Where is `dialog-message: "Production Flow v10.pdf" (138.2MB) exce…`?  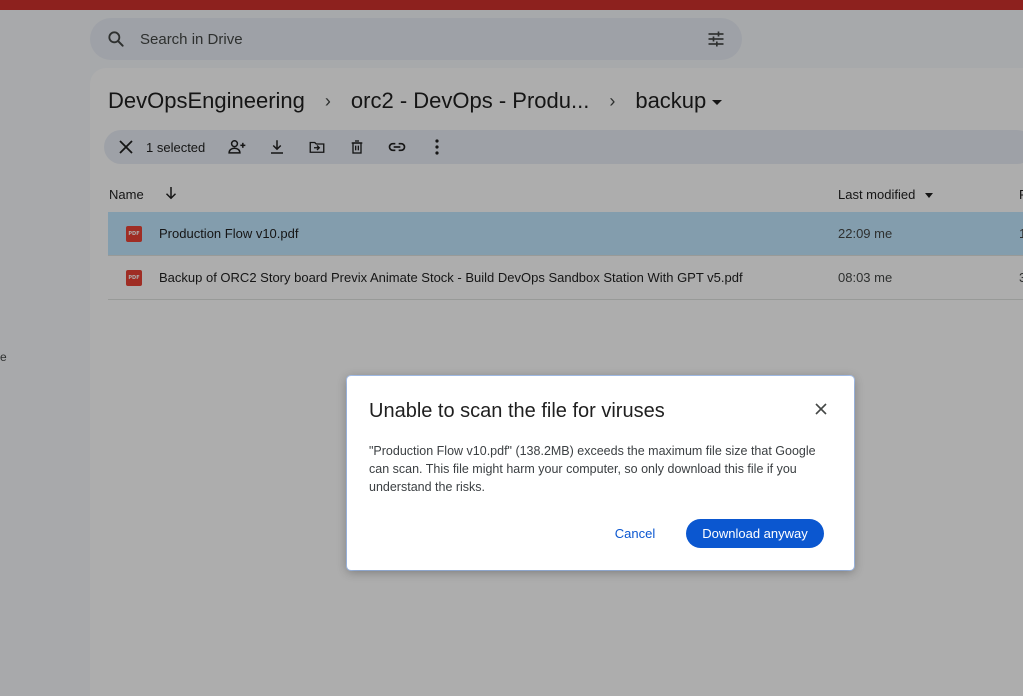
dialog-message: "Production Flow v10.pdf" (138.2MB) exce… is located at coordinates (592, 469).